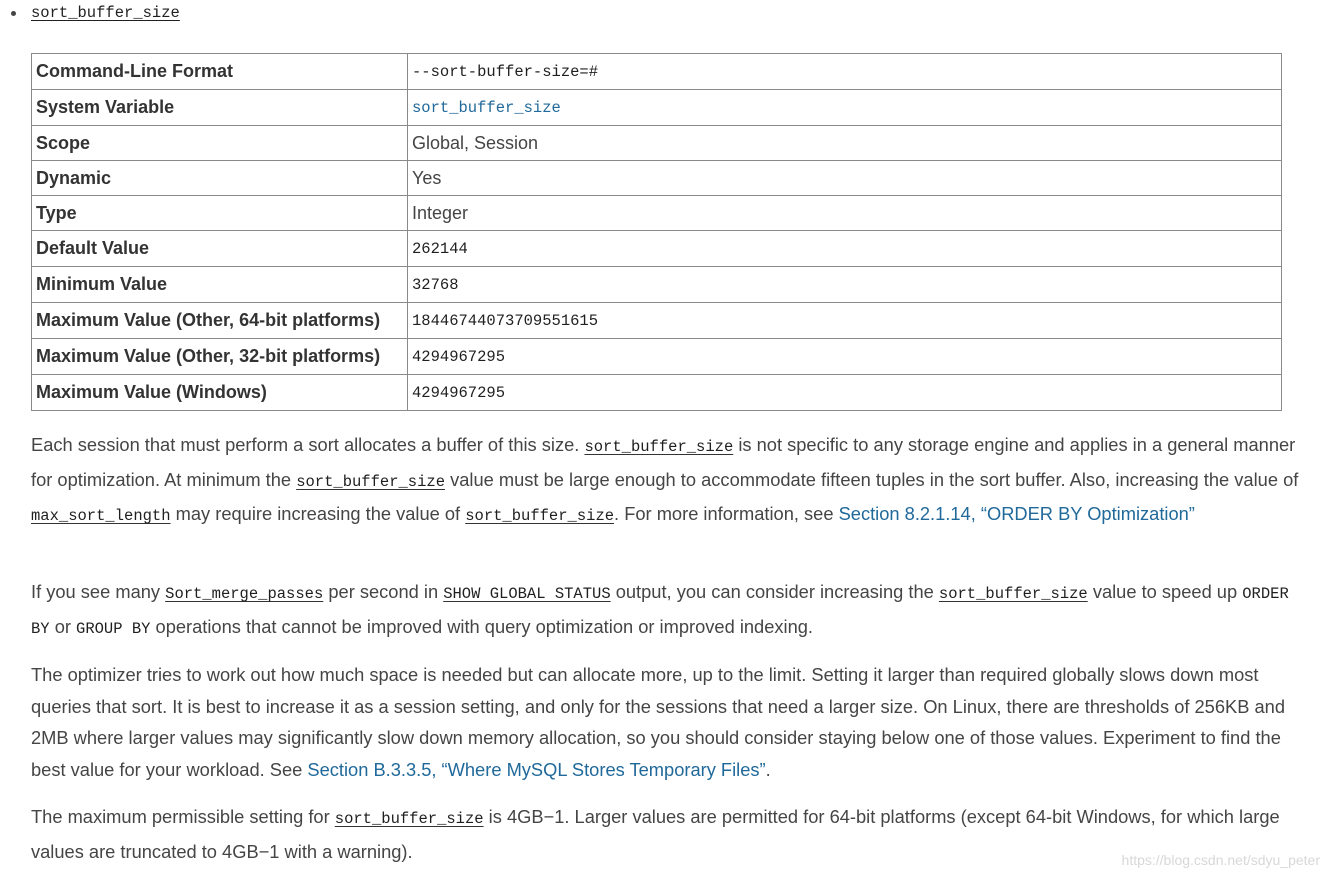 The height and width of the screenshot is (877, 1330). Describe the element at coordinates (13, 13) in the screenshot. I see `bullet-dot` at that location.